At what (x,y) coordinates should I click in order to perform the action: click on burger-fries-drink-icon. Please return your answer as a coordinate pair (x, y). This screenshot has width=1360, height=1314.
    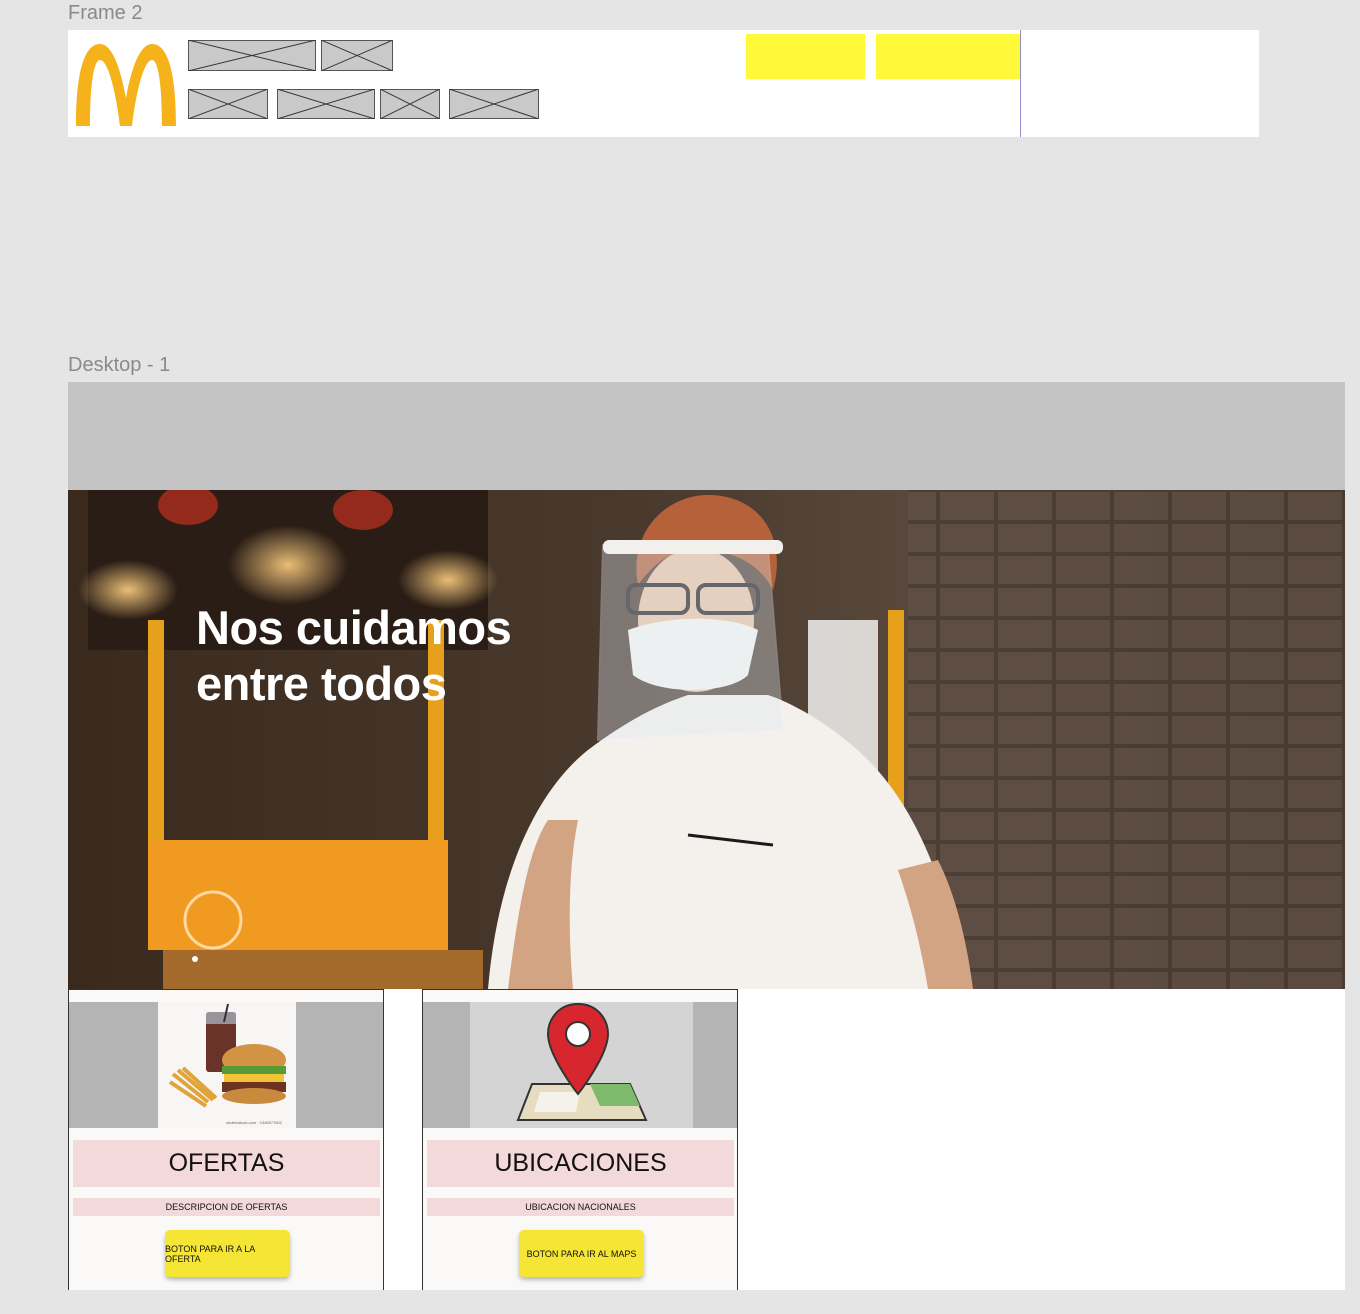
    Looking at the image, I should click on (227, 1065).